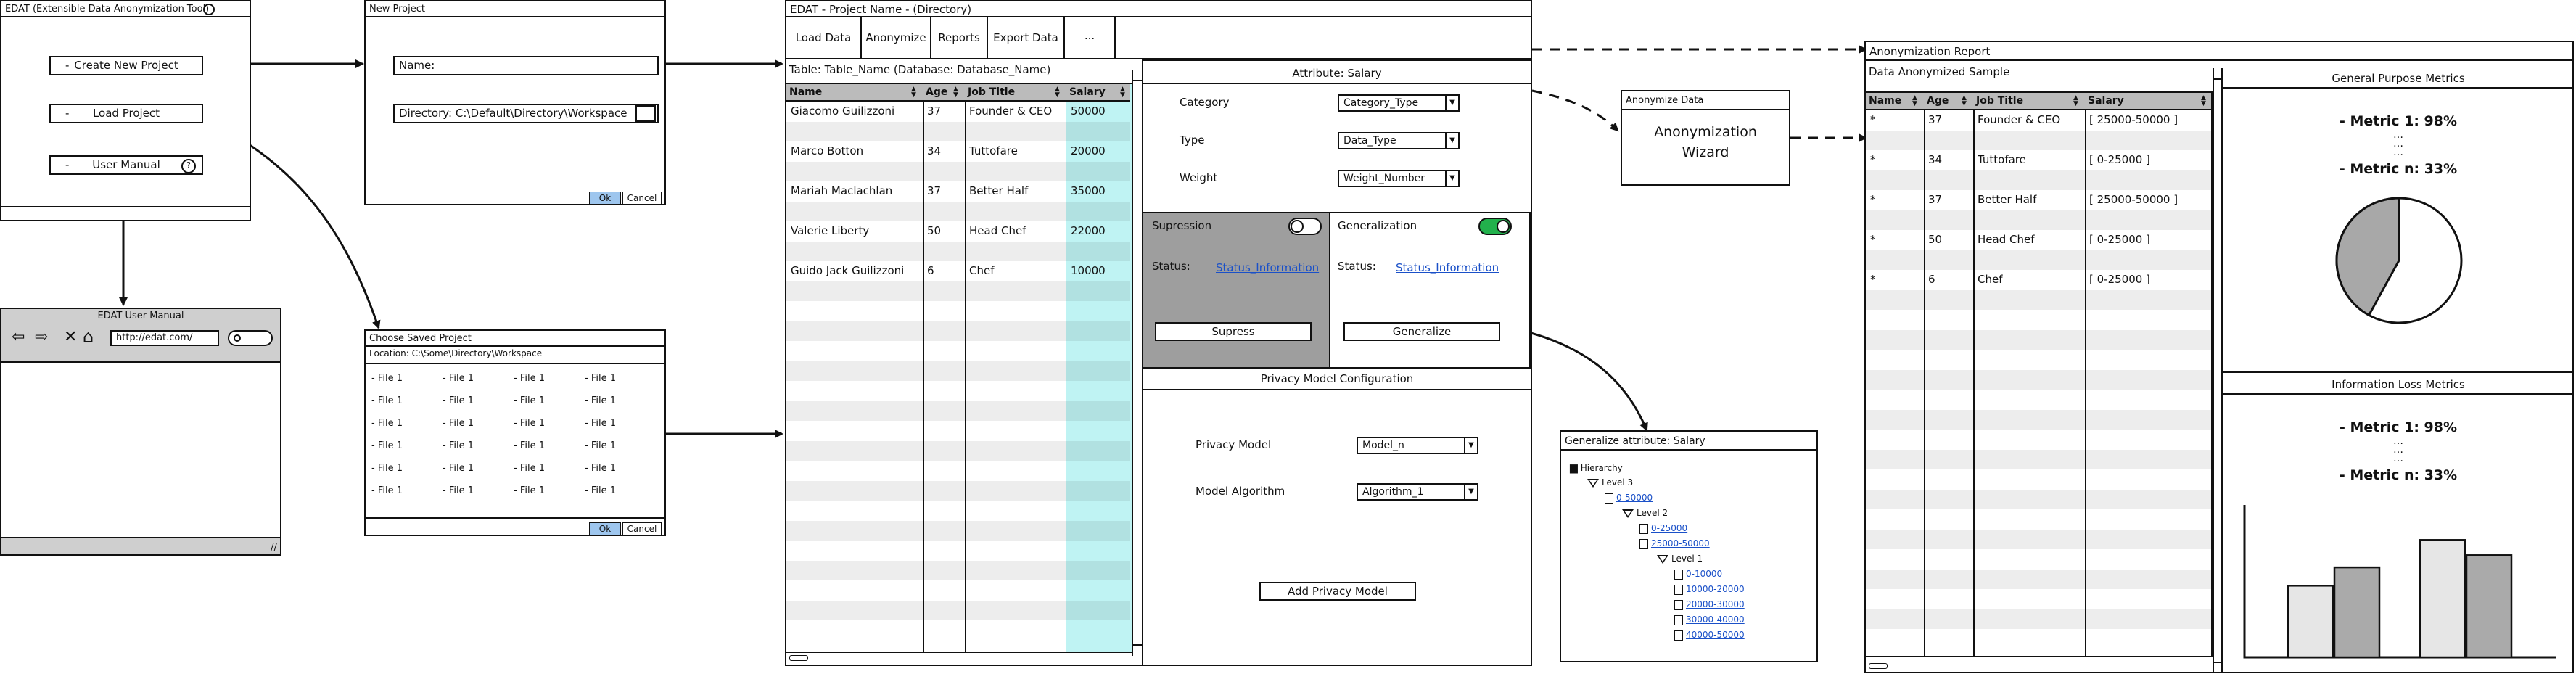 This screenshot has width=2576, height=674. What do you see at coordinates (2218, 370) in the screenshot?
I see `sample-vscroll` at bounding box center [2218, 370].